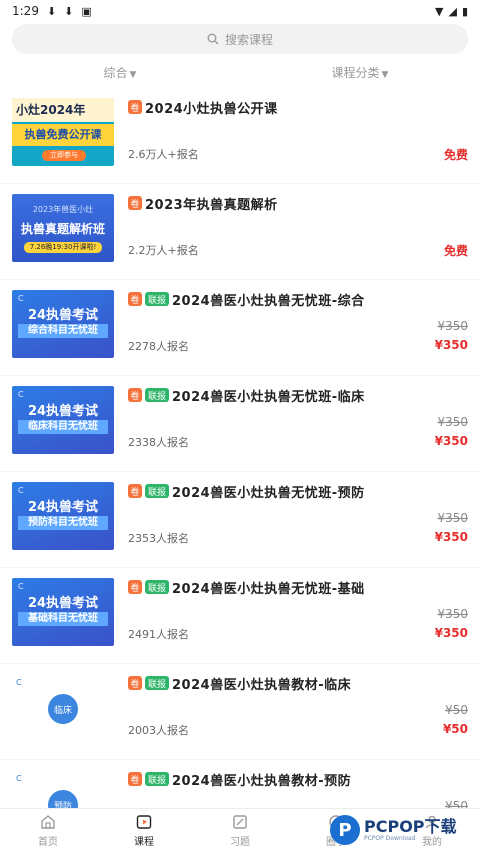 Image resolution: width=480 pixels, height=852 pixels. I want to click on course-price: ¥50, so click(455, 729).